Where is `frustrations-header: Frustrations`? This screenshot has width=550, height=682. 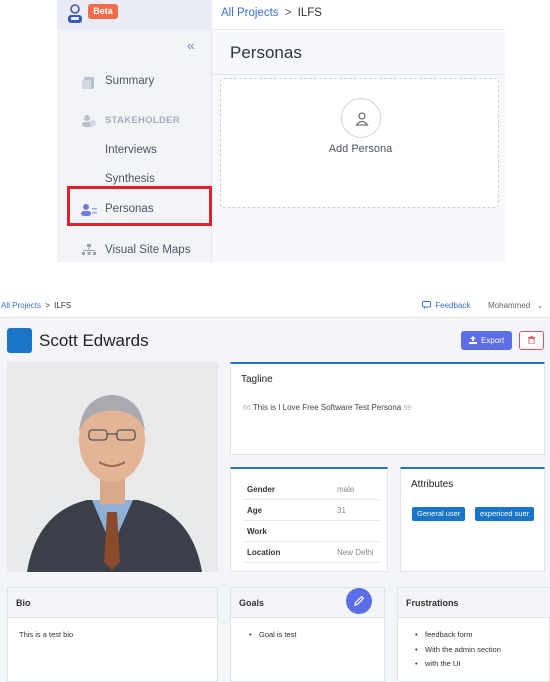
frustrations-header: Frustrations is located at coordinates (474, 603).